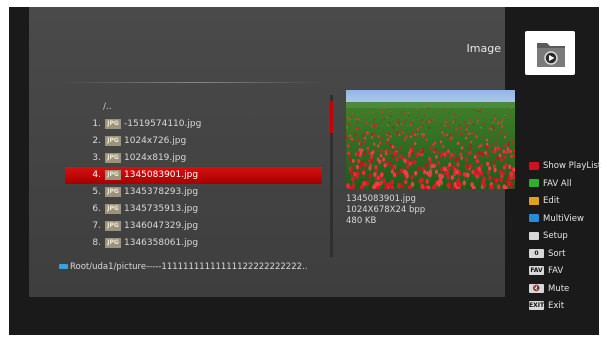 This screenshot has width=607, height=341. I want to click on preview-size: 480 KB, so click(361, 221).